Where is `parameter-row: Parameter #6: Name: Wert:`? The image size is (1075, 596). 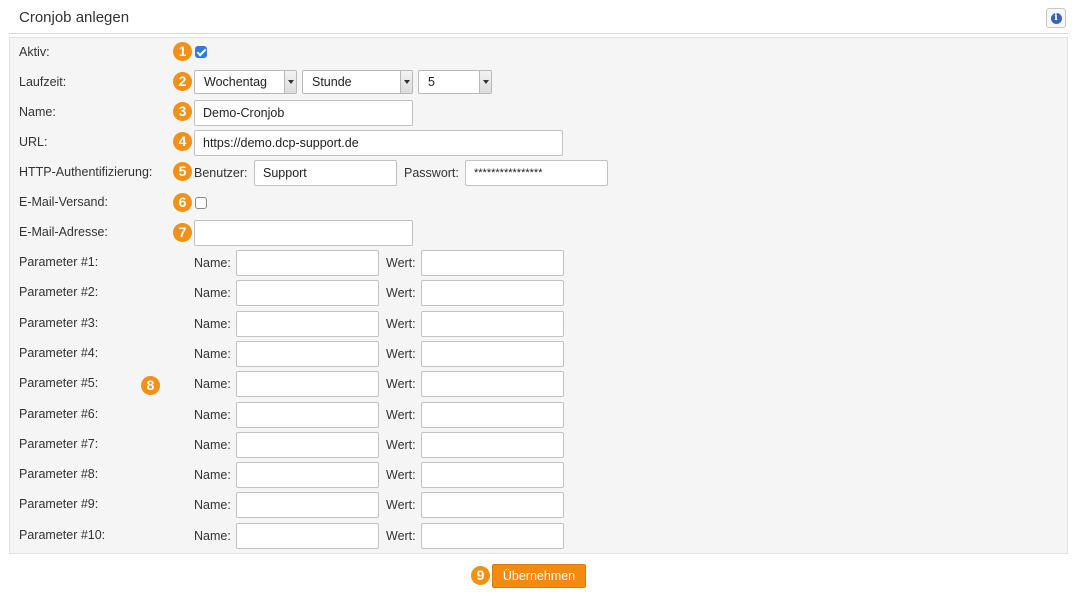
parameter-row: Parameter #6: Name: Wert: is located at coordinates (538, 415).